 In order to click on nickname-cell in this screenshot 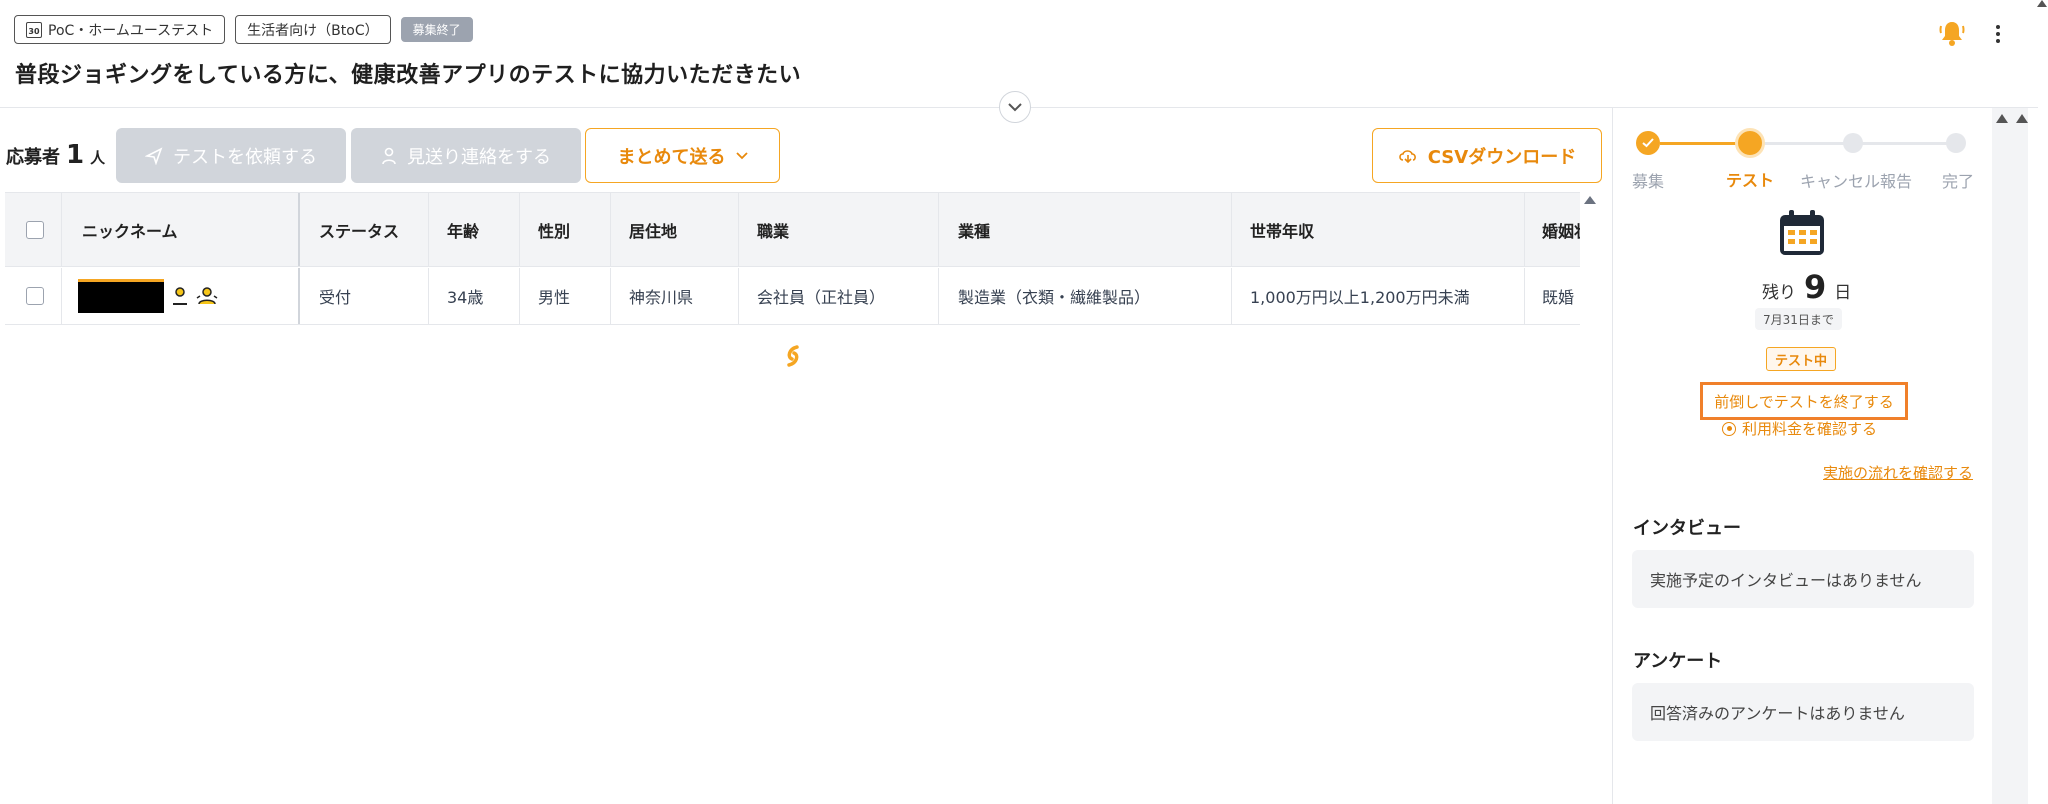, I will do `click(183, 296)`.